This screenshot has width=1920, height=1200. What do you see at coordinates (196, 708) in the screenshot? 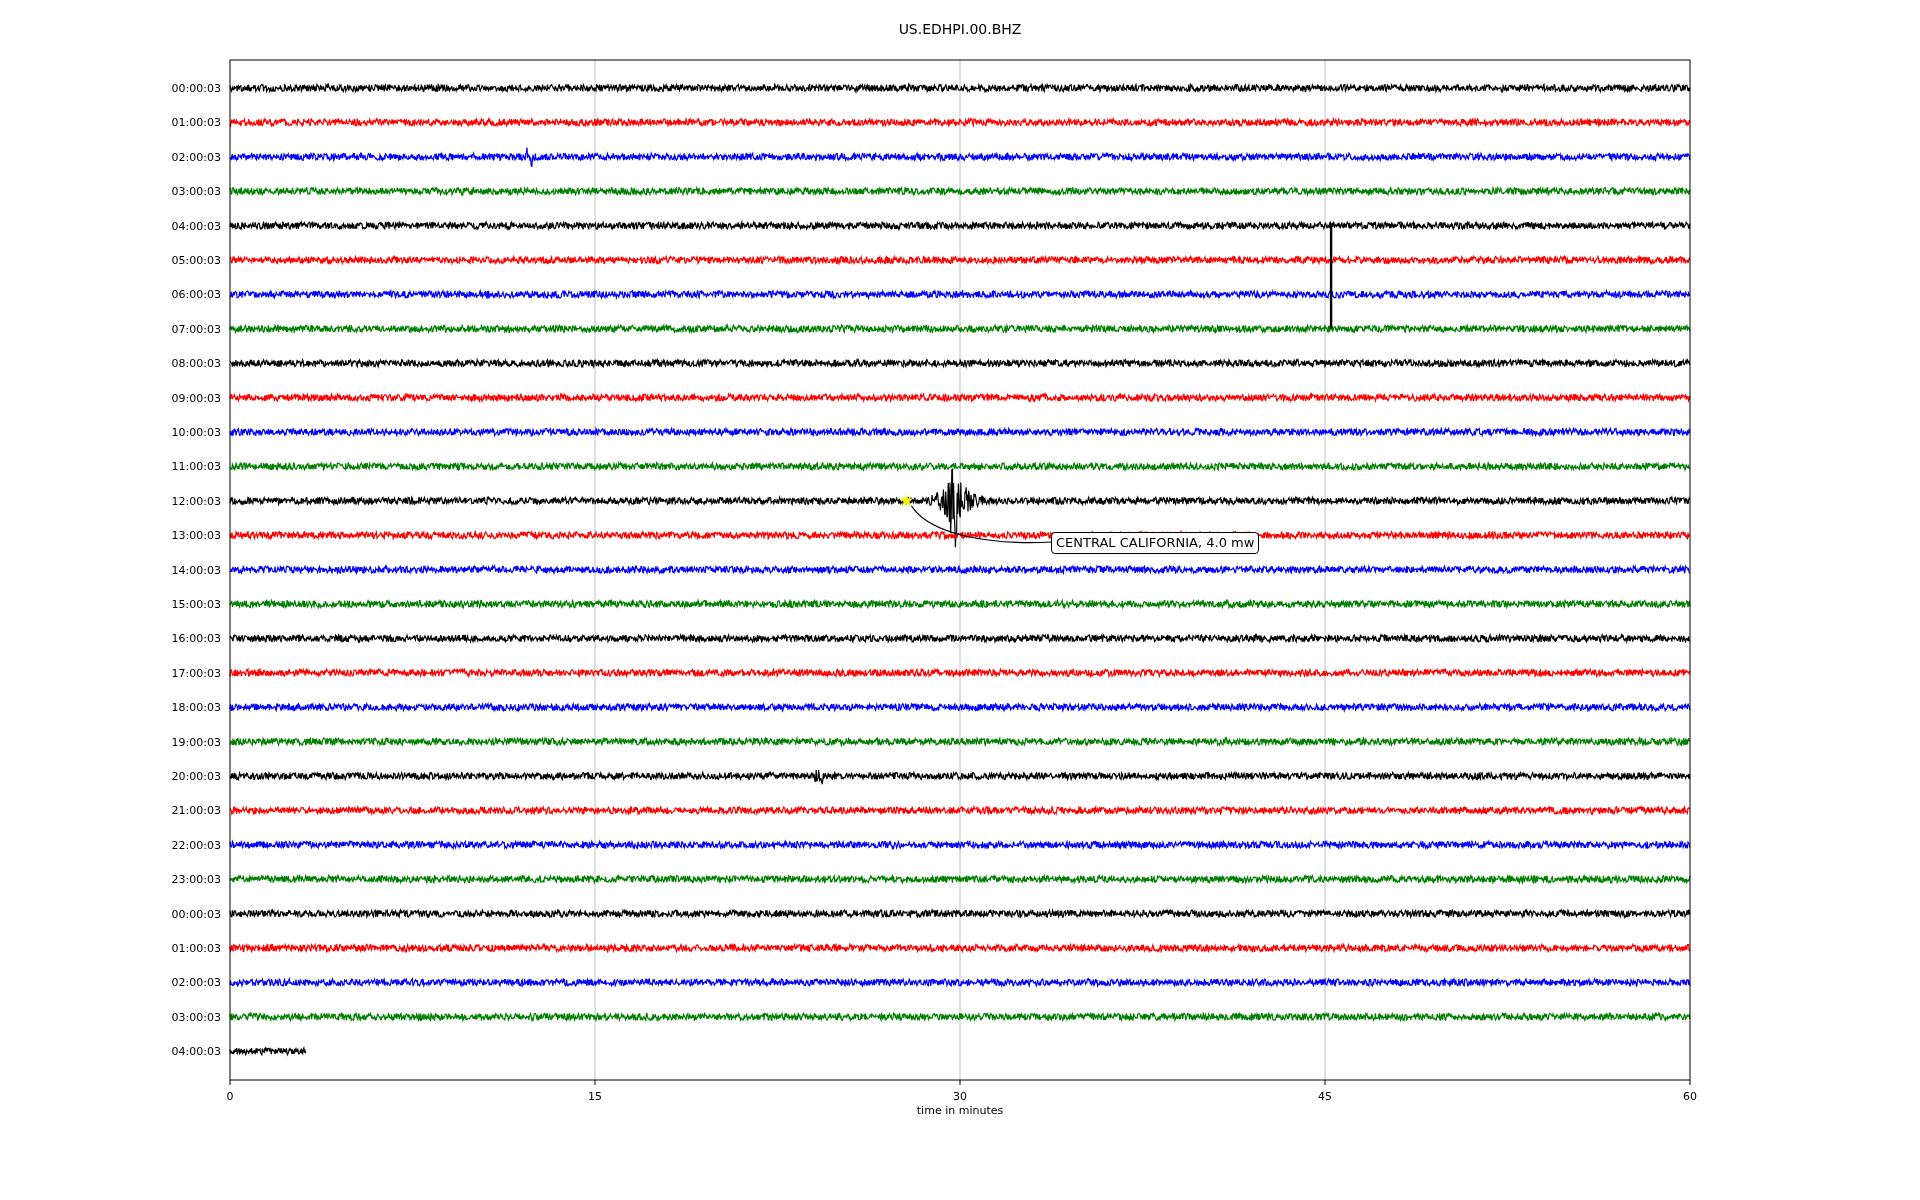
I see `time-label: 18:00:03` at bounding box center [196, 708].